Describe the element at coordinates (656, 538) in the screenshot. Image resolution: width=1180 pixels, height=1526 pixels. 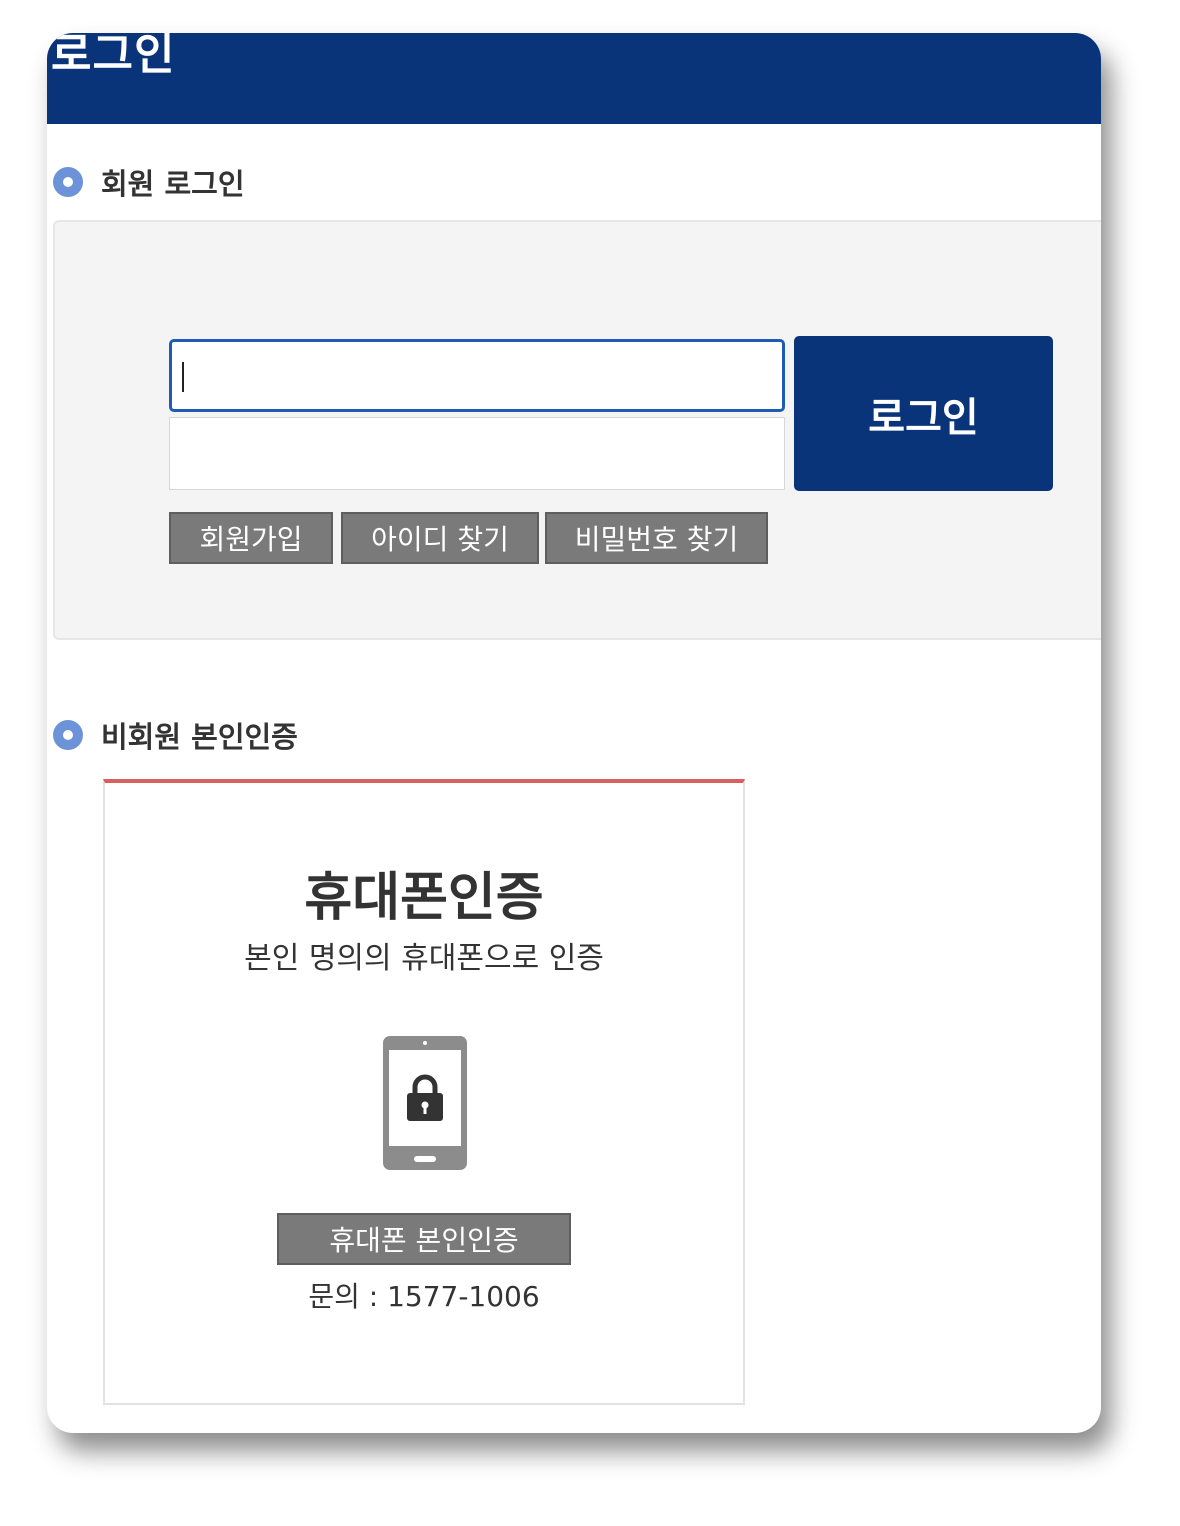
I see `find-password-button: 비밀번호 찾기` at that location.